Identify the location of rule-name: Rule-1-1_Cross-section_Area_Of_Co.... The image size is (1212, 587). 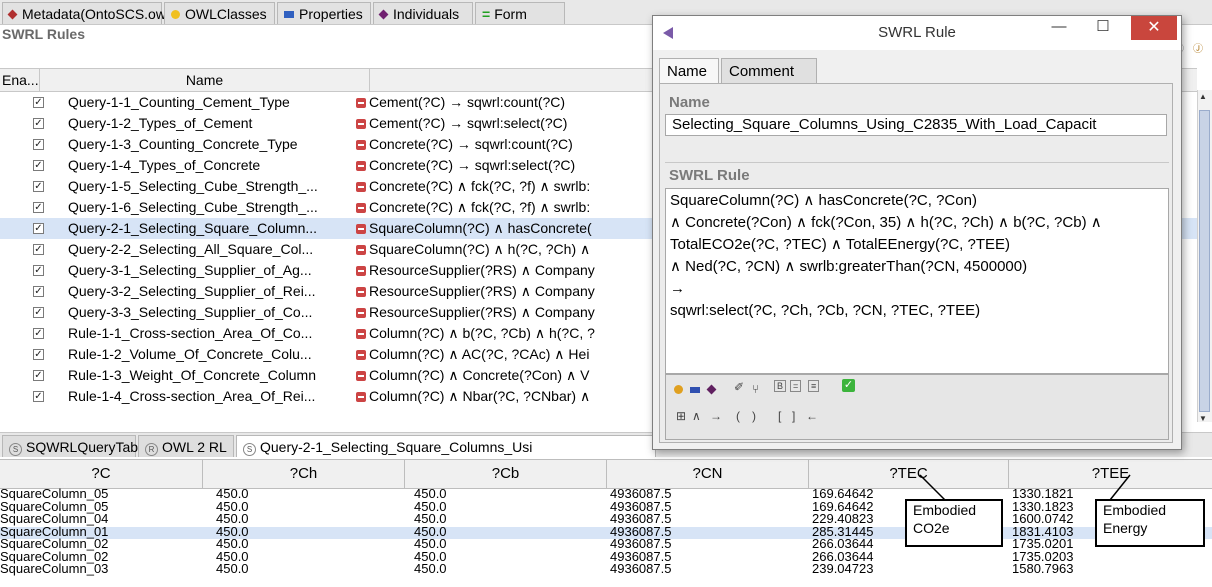
(190, 333).